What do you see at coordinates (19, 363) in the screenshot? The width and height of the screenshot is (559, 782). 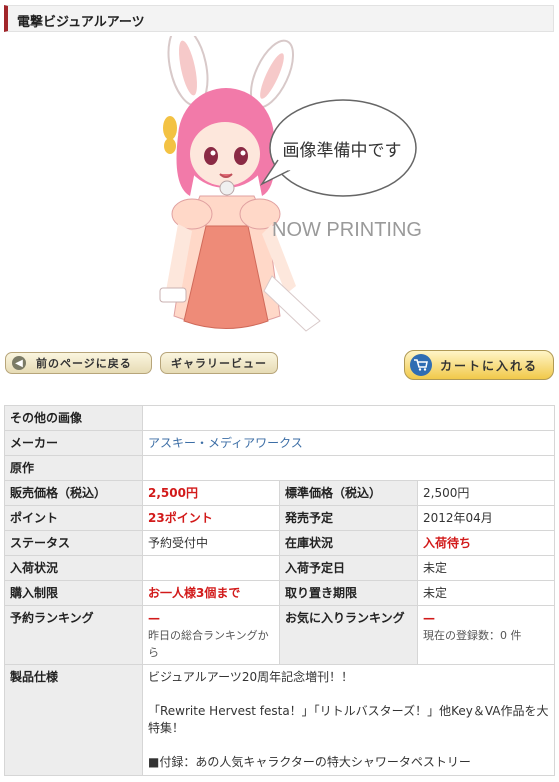 I see `arrow-left-icon: ◀` at bounding box center [19, 363].